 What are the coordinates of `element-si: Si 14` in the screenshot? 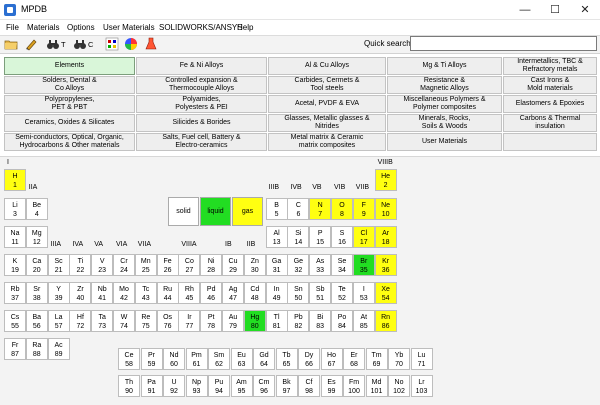 It's located at (298, 237).